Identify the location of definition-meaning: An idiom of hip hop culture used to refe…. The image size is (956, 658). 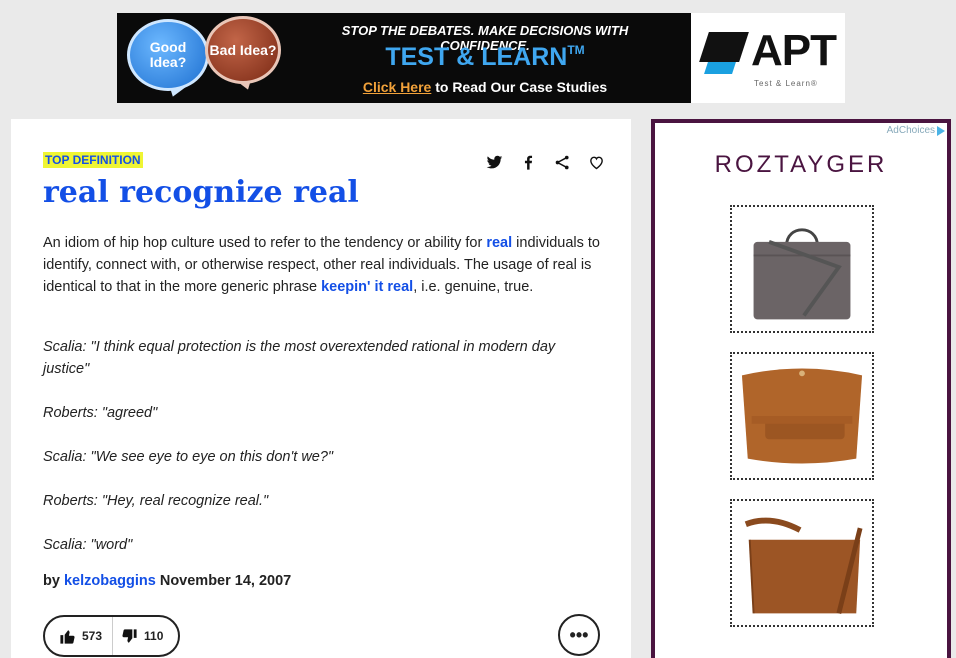
(321, 265).